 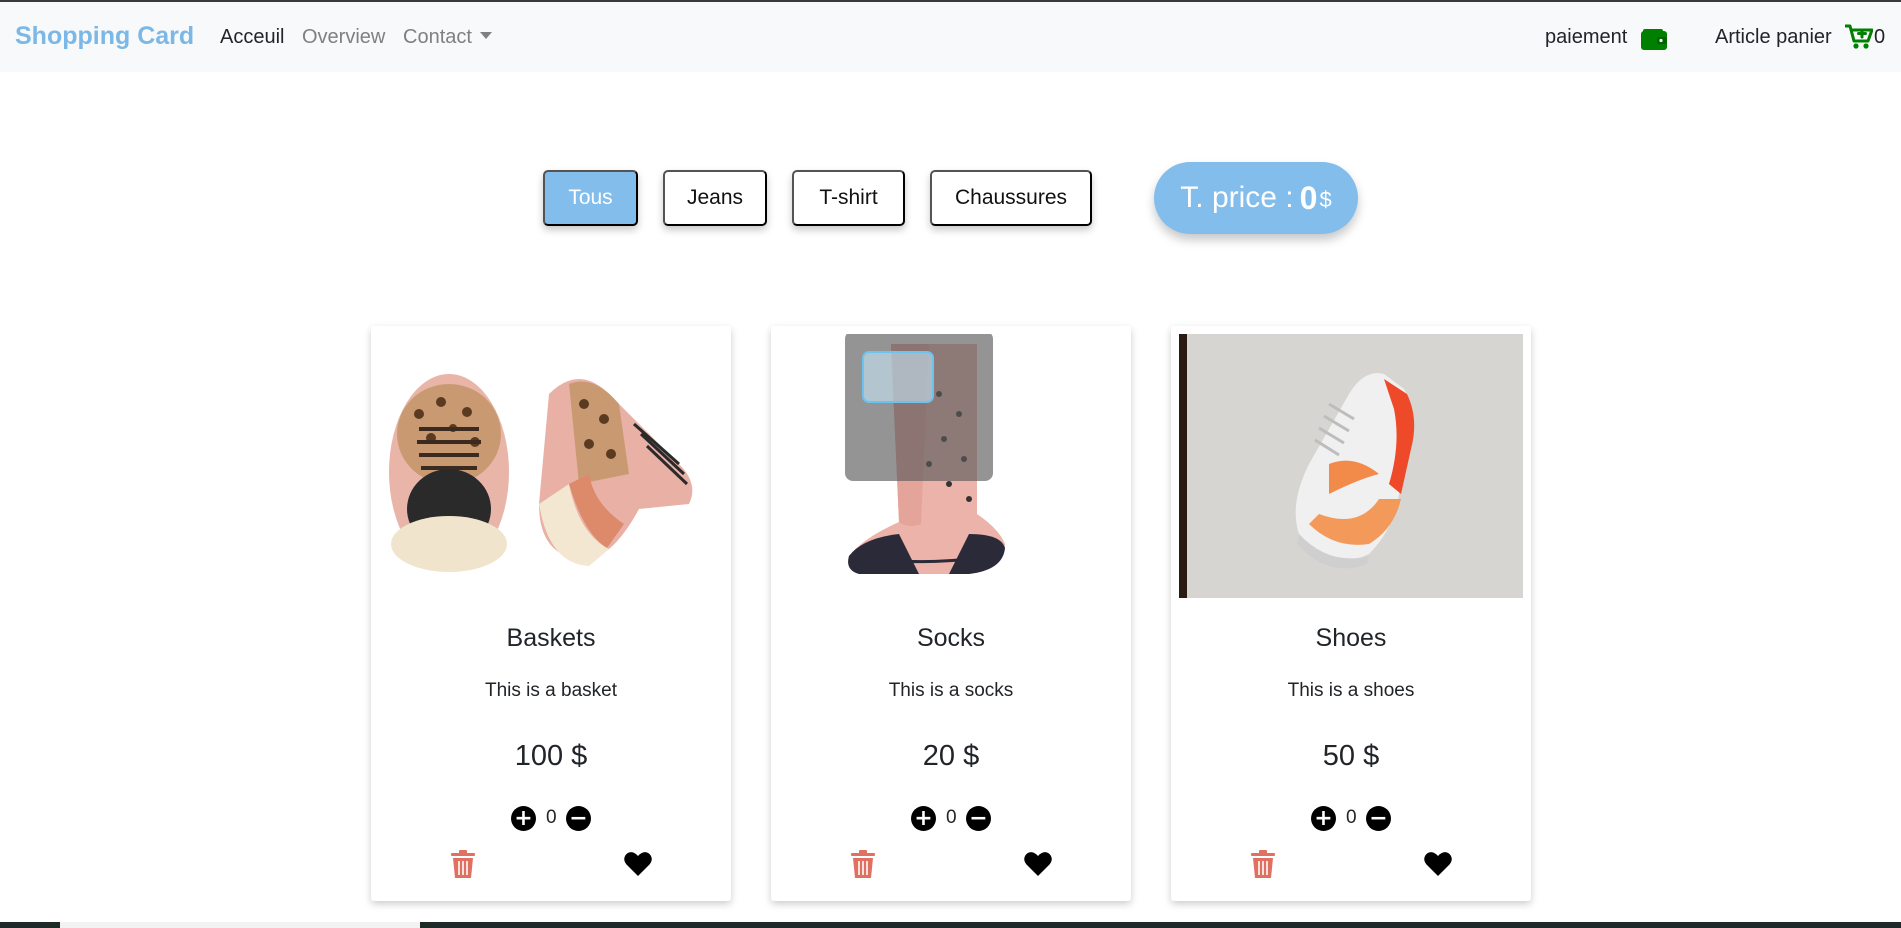 I want to click on product-price: 50 $, so click(x=1351, y=756).